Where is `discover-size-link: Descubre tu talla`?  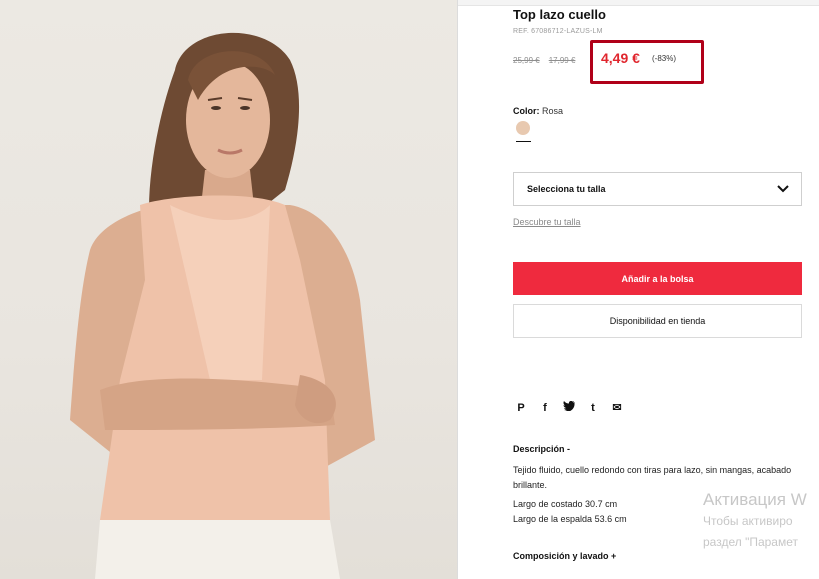
discover-size-link: Descubre tu talla is located at coordinates (547, 222).